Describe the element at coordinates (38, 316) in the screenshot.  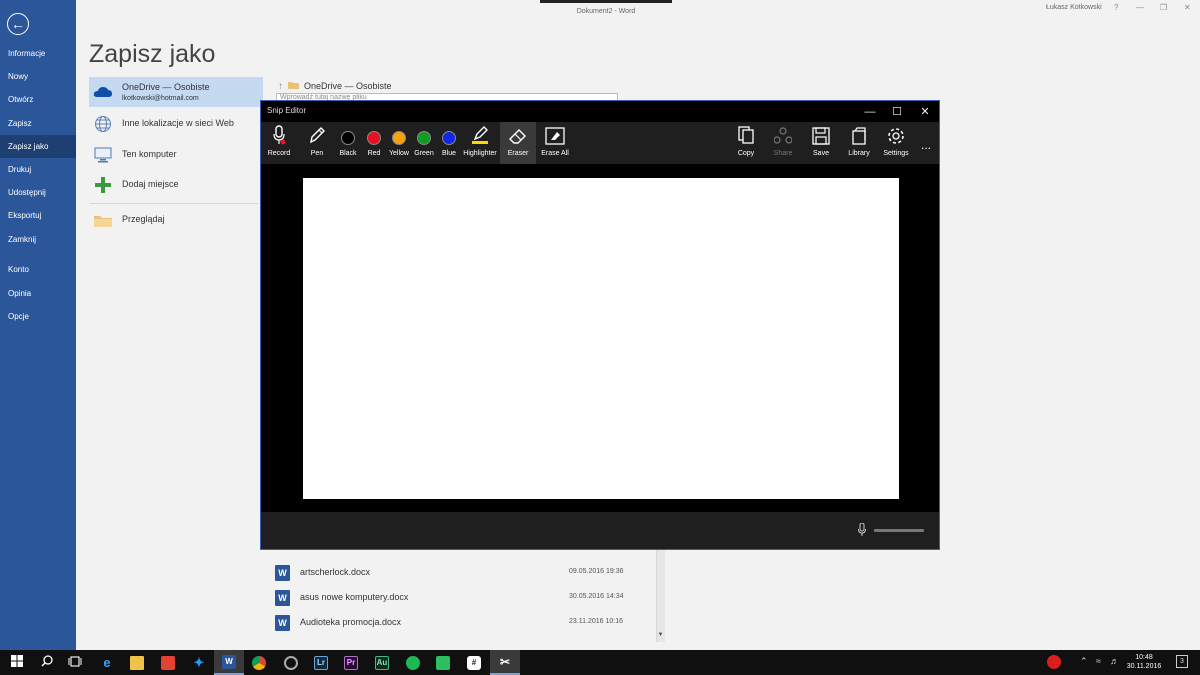
I see `nav-item-opcje: Opcje` at that location.